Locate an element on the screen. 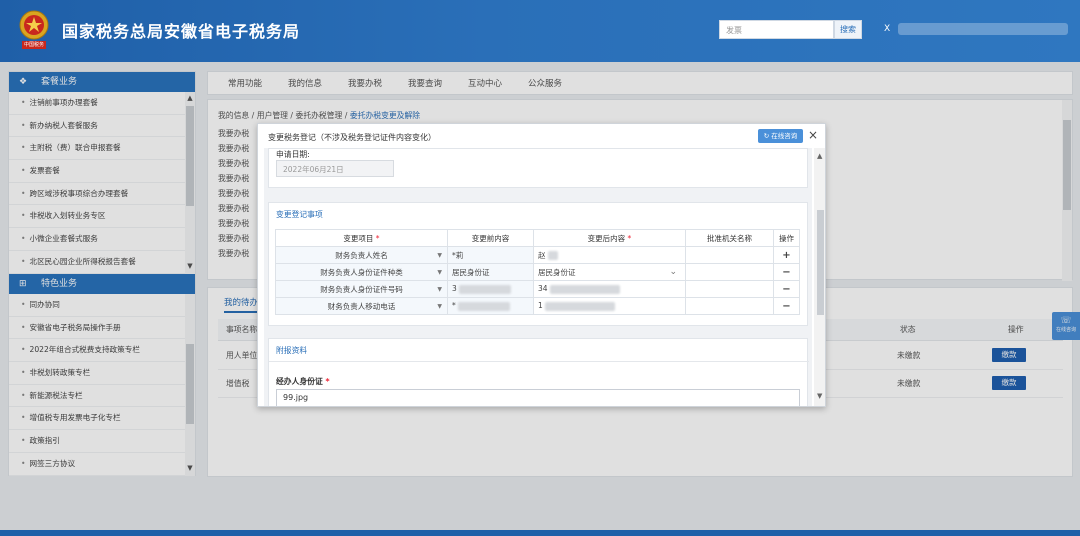 The image size is (1080, 536). consult-label: 在线咨询 is located at coordinates (784, 136).